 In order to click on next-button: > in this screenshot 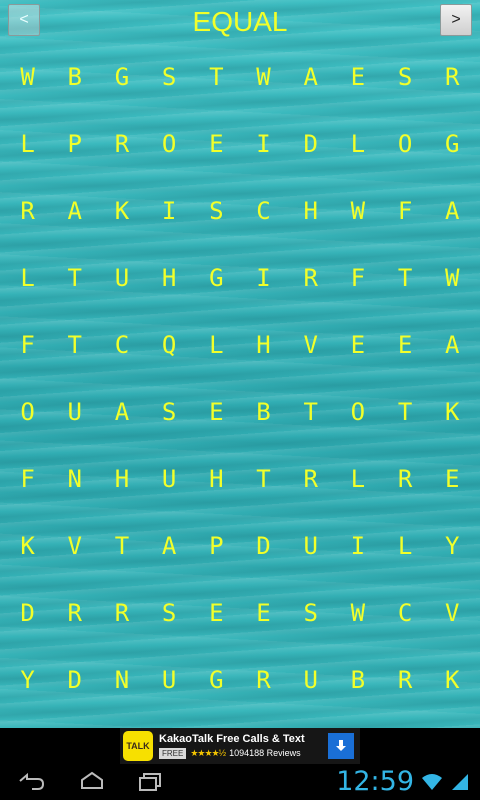, I will do `click(456, 20)`.